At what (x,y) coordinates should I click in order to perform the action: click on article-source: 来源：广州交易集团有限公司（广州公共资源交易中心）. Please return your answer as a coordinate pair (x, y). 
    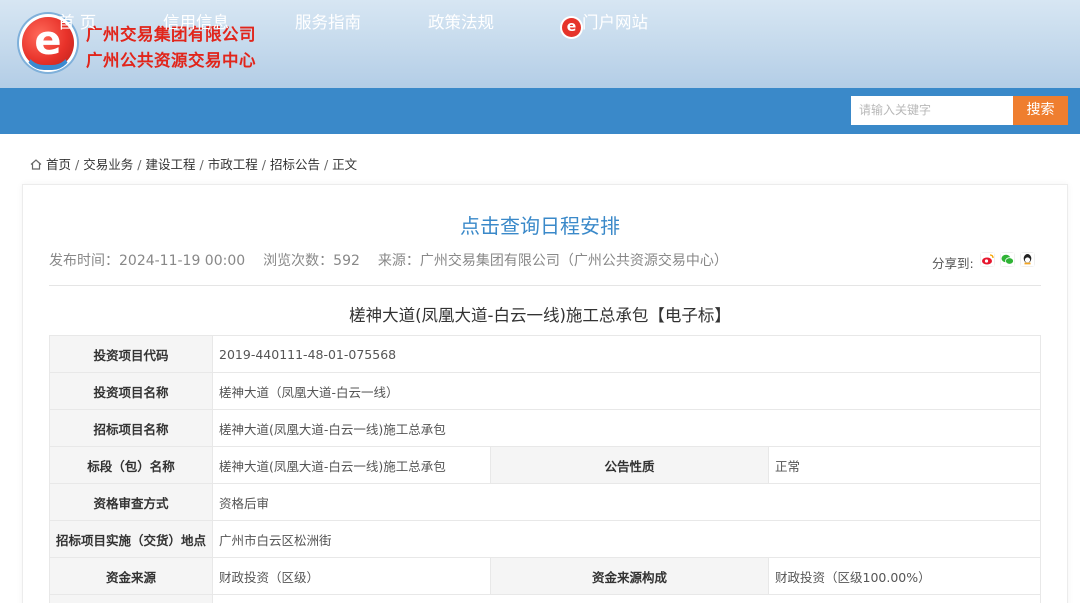
    Looking at the image, I should click on (552, 261).